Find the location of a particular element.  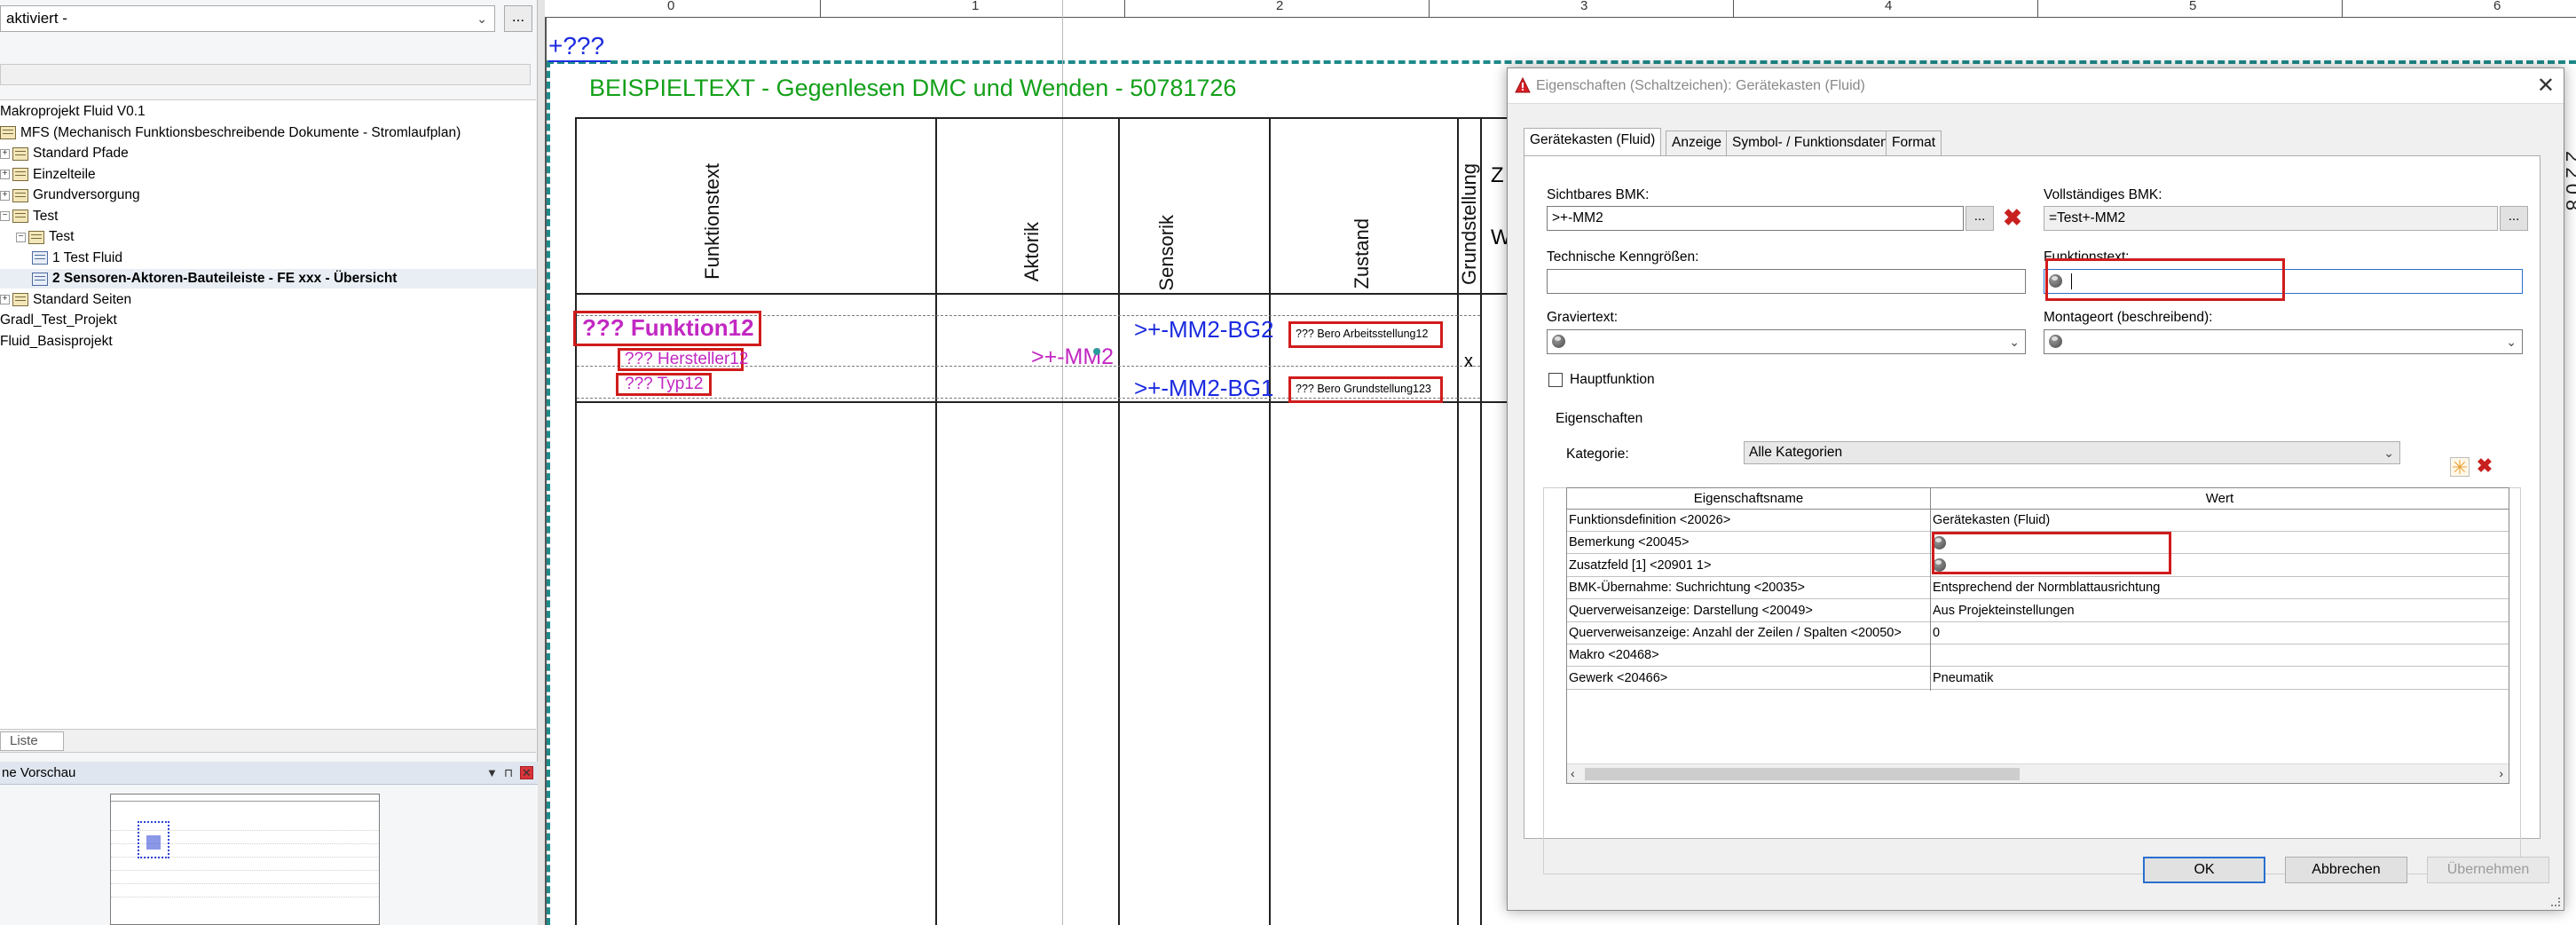

splitter is located at coordinates (542, 462).